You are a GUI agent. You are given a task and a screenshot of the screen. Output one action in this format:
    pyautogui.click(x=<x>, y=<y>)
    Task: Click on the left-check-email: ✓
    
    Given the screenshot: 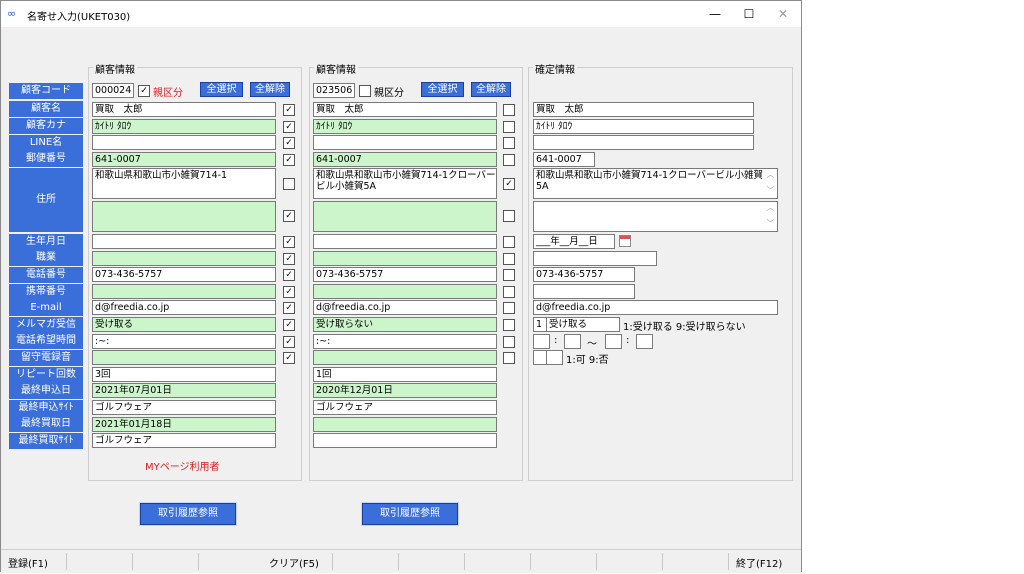 What is the action you would take?
    pyautogui.click(x=289, y=308)
    